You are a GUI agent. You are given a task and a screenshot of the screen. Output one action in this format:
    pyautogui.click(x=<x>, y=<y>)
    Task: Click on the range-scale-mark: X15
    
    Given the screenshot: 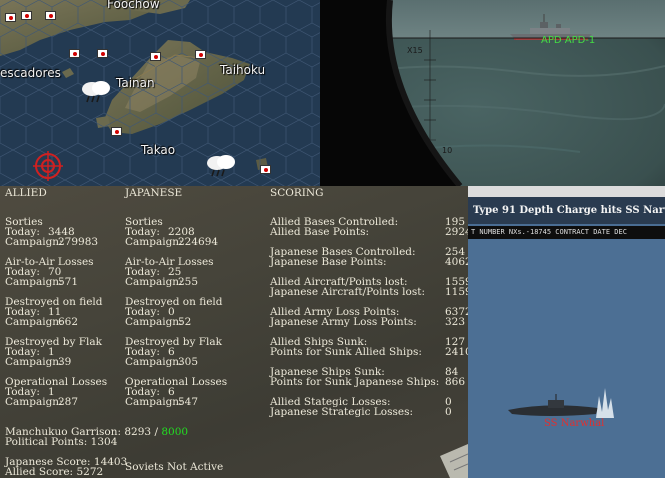 What is the action you would take?
    pyautogui.click(x=415, y=50)
    